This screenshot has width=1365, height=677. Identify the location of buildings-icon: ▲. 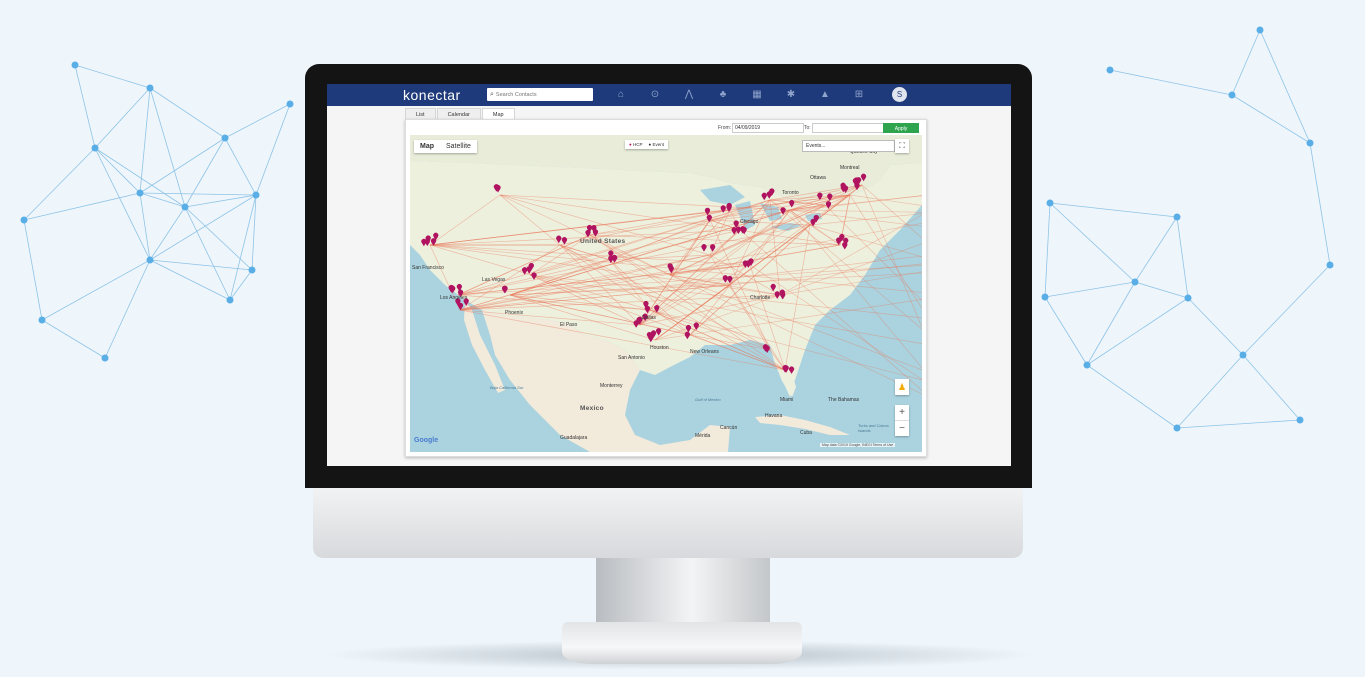
(825, 95).